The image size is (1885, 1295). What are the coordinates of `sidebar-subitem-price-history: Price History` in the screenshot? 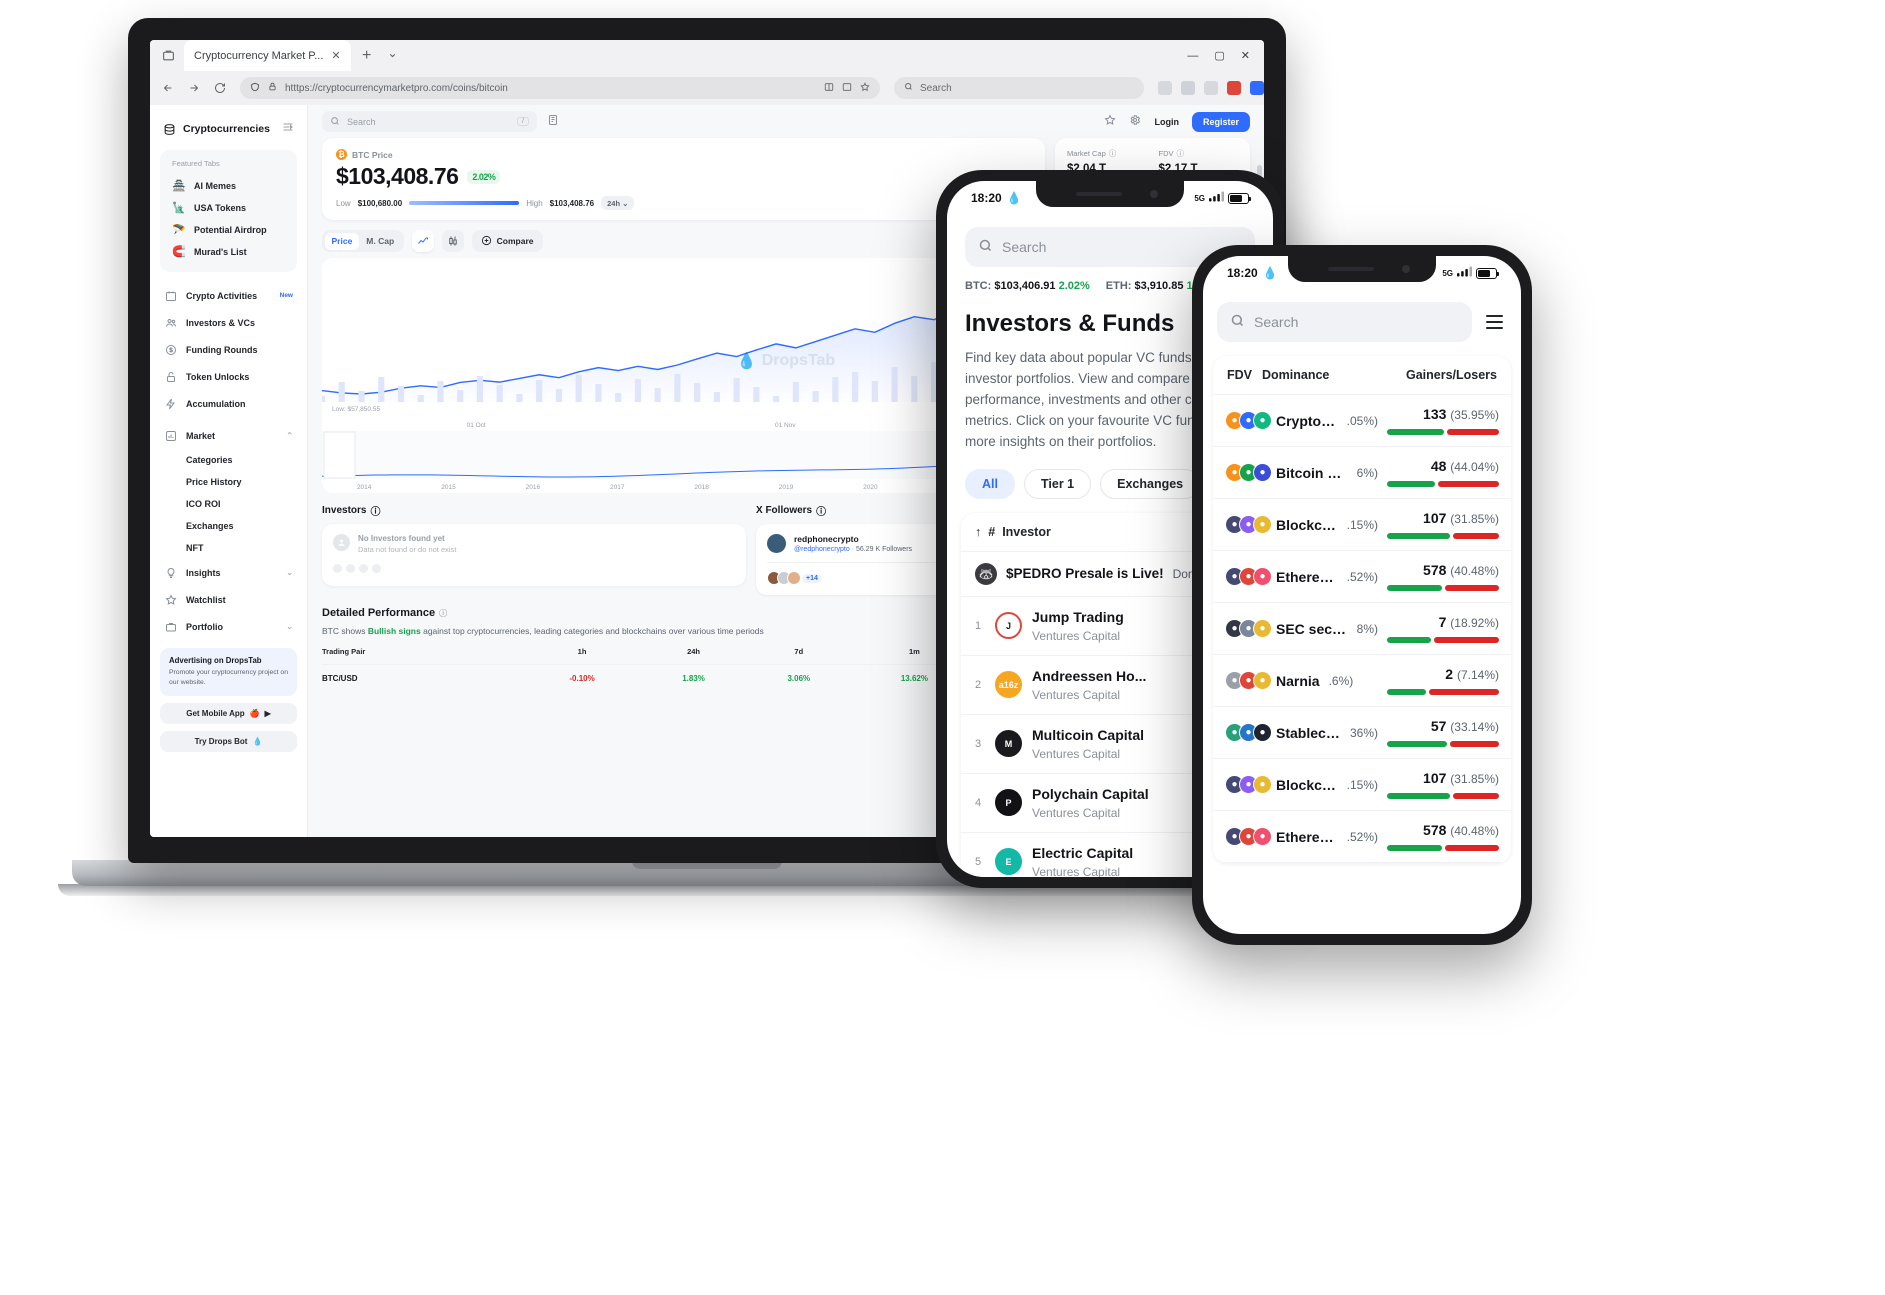 It's located at (228, 482).